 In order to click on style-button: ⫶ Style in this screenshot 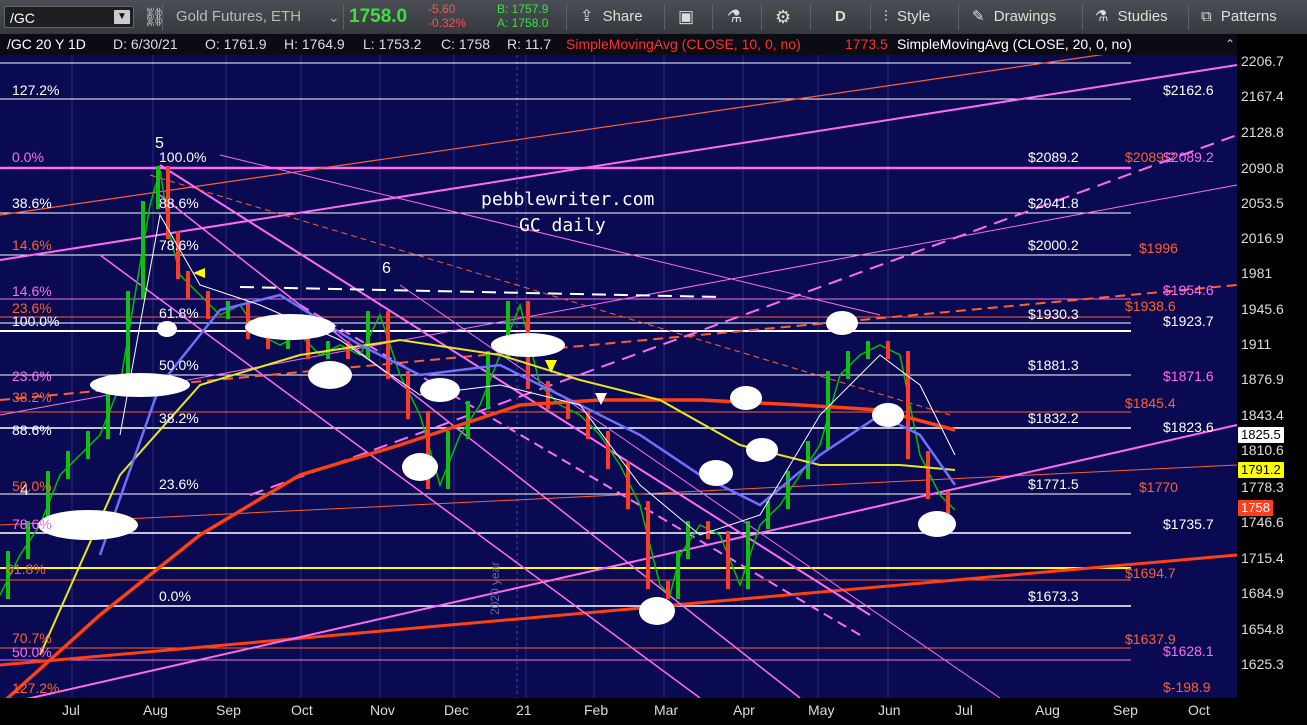, I will do `click(907, 17)`.